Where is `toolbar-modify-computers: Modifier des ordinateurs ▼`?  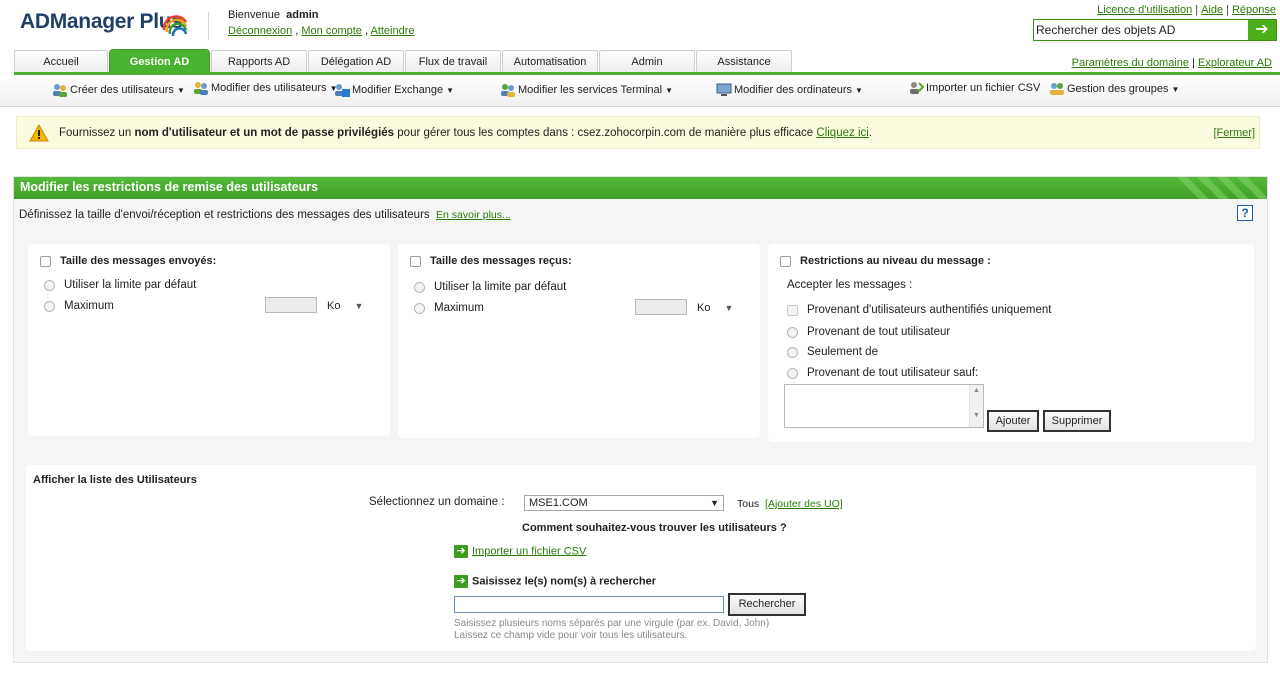
toolbar-modify-computers: Modifier des ordinateurs ▼ is located at coordinates (789, 90).